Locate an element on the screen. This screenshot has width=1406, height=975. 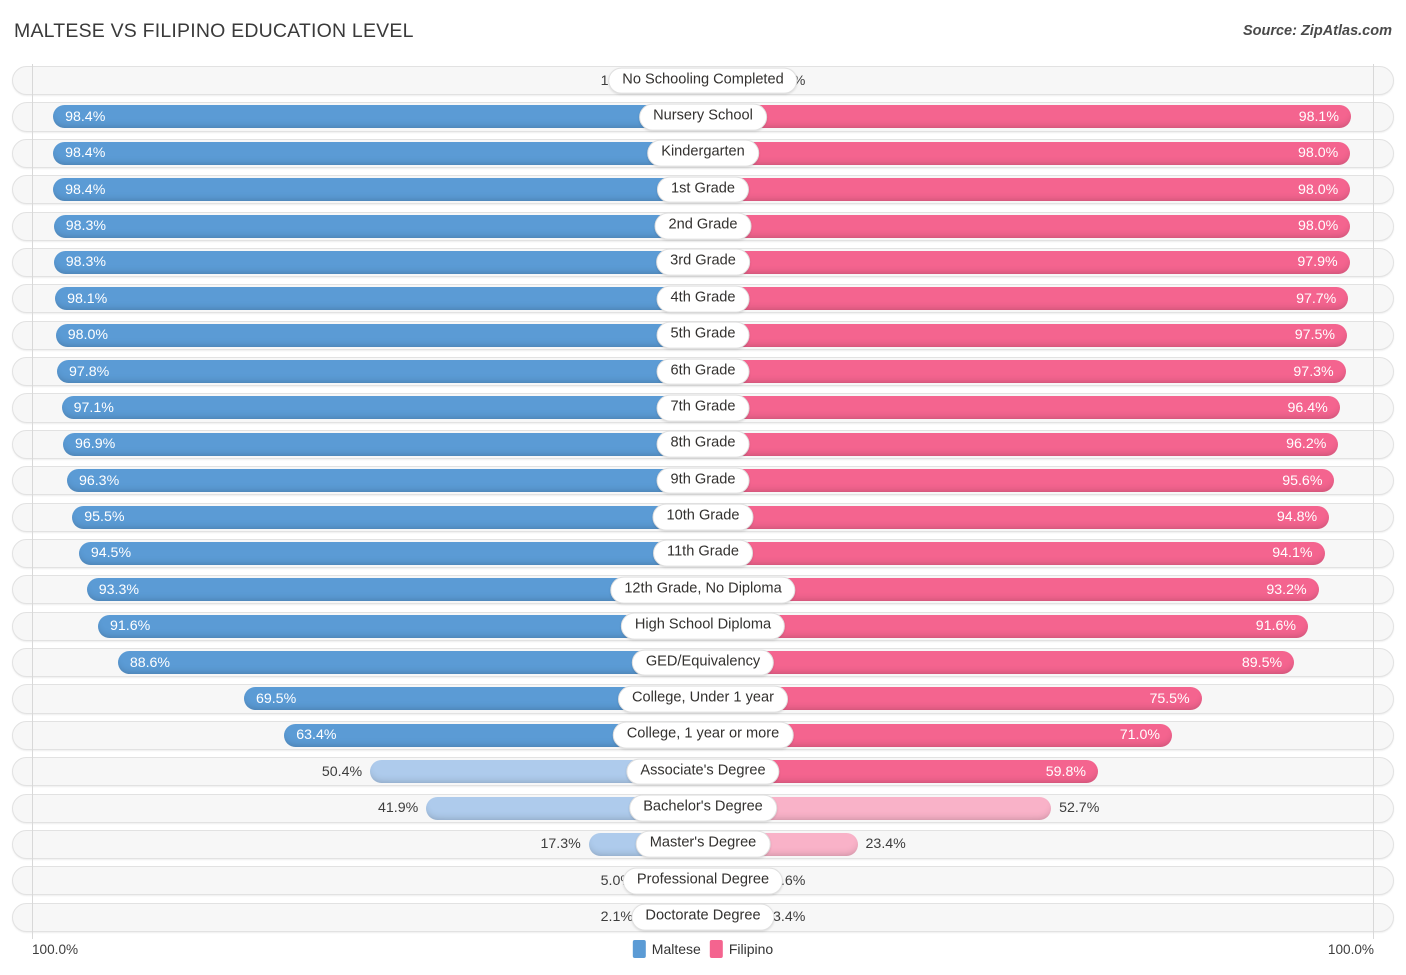
bar-value-maltese: 88.6% is located at coordinates (150, 662).